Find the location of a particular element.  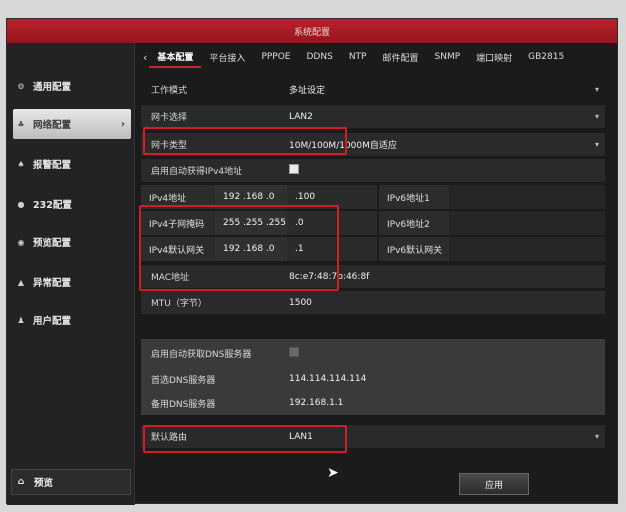

tab-pppoe: PPPOE is located at coordinates (275, 57).